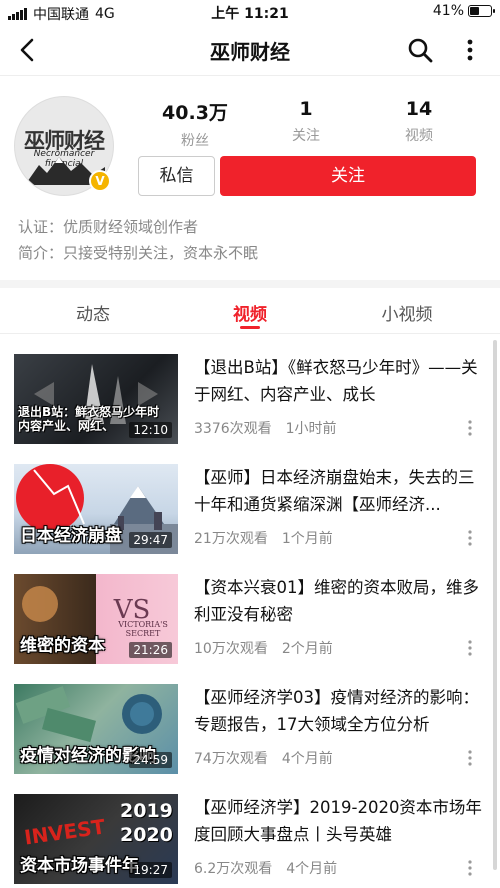  What do you see at coordinates (339, 601) in the screenshot?
I see `video-title: 【资本兴衰01】维密的资本败局，维多利亚没有秘密` at bounding box center [339, 601].